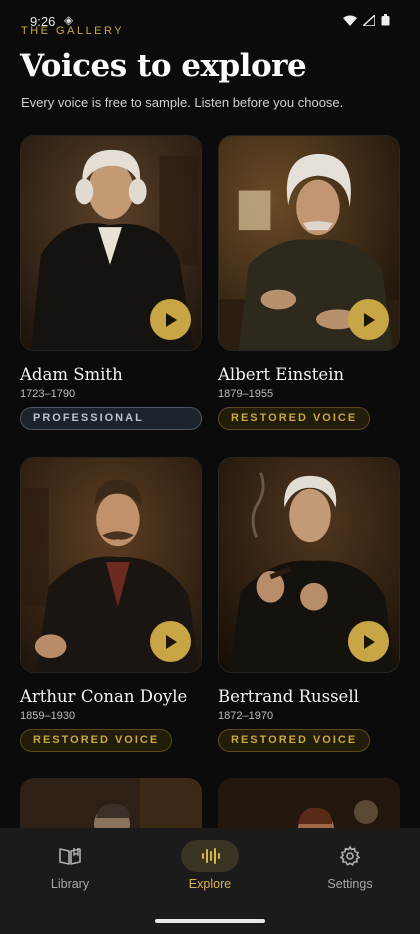 This screenshot has height=934, width=420. What do you see at coordinates (73, 31) in the screenshot?
I see `section-eyebrow: THE GALLERY` at bounding box center [73, 31].